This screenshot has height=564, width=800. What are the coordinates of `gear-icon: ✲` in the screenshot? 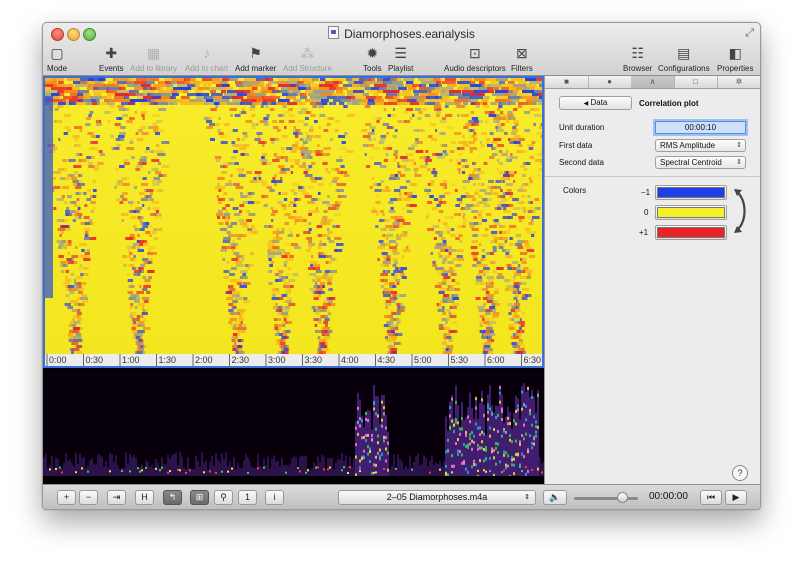 It's located at (739, 81).